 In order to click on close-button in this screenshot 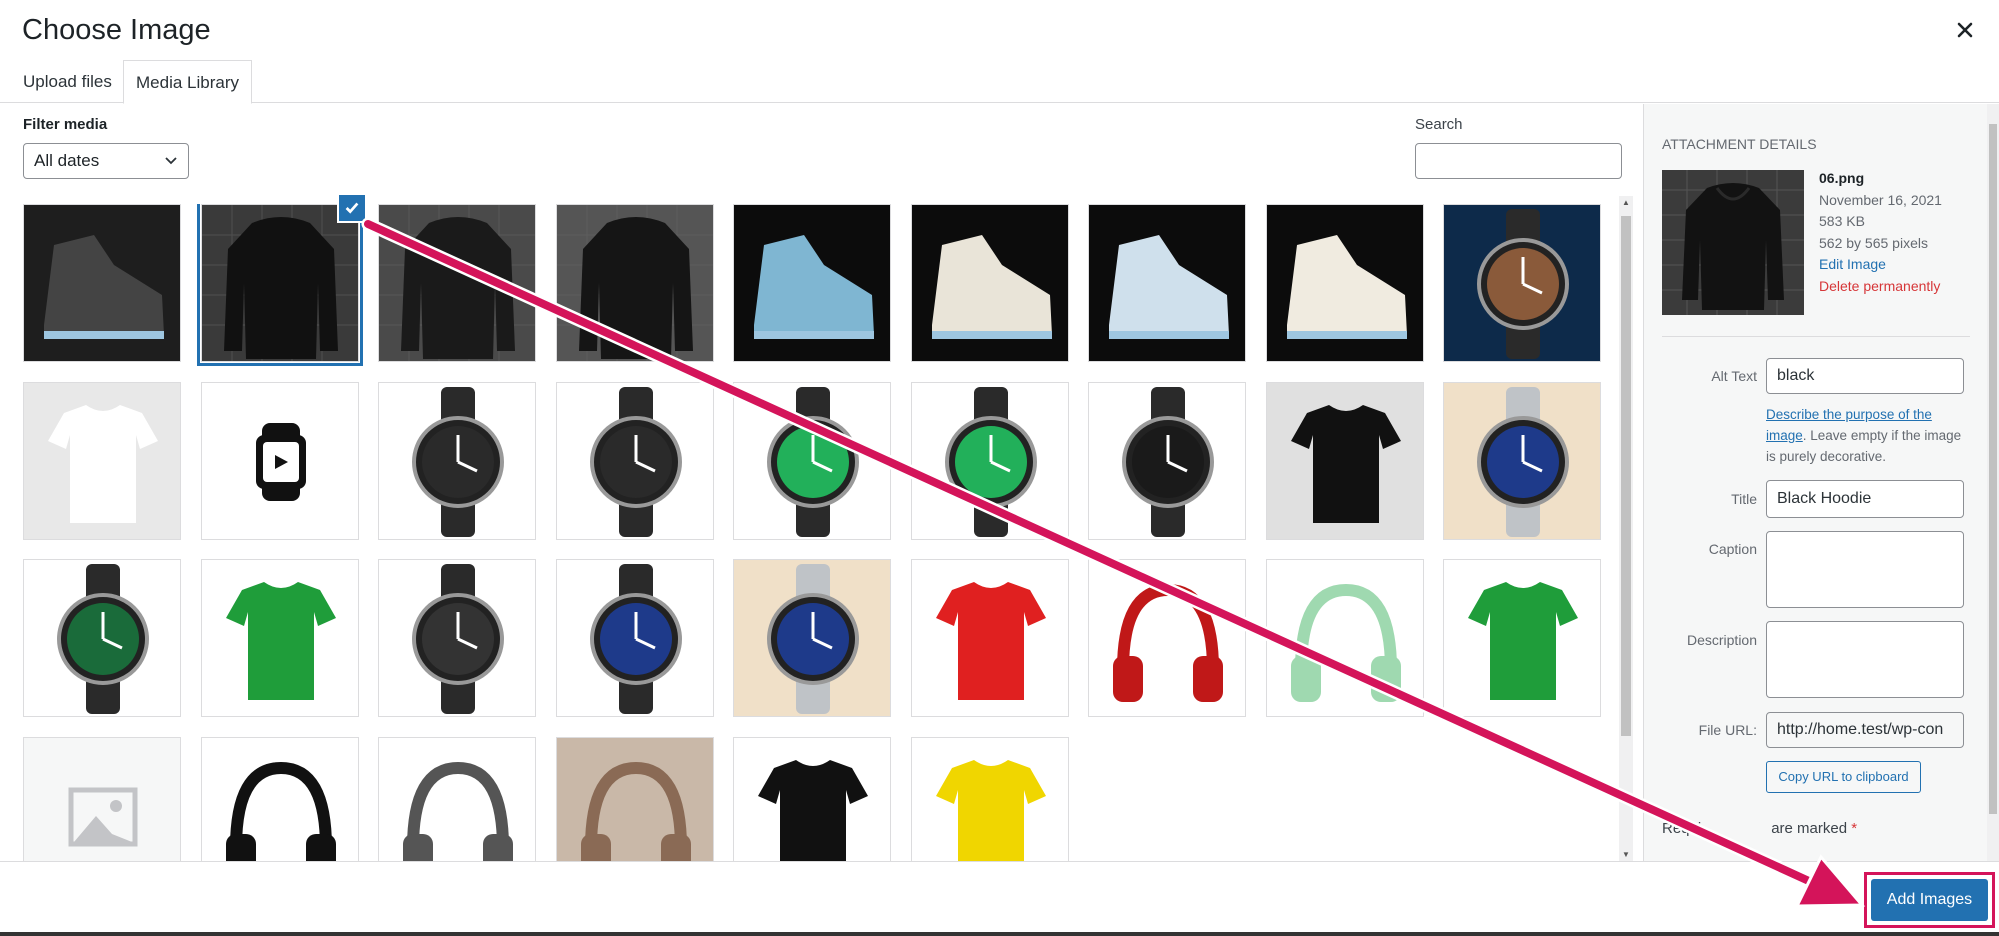, I will do `click(1965, 30)`.